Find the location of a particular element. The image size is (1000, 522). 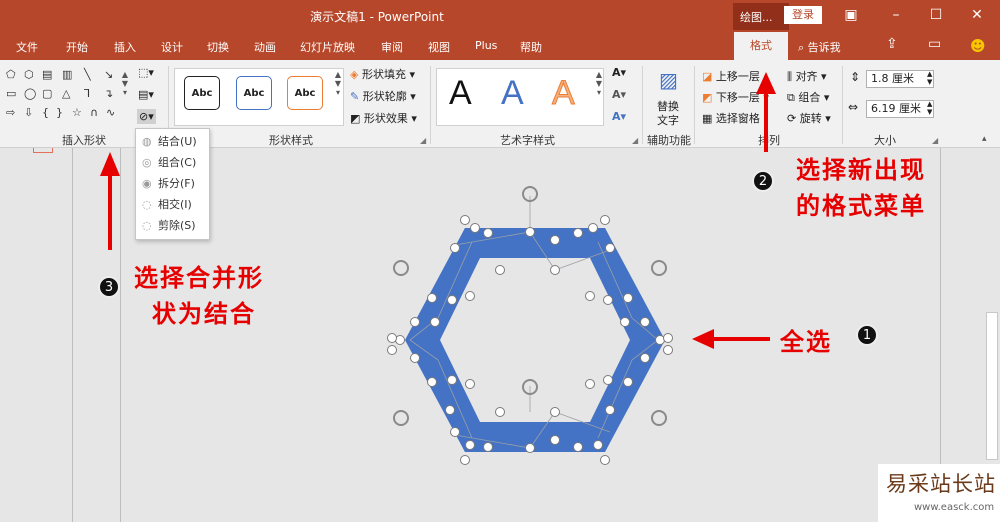

step-badge-3: 3 is located at coordinates (109, 287).